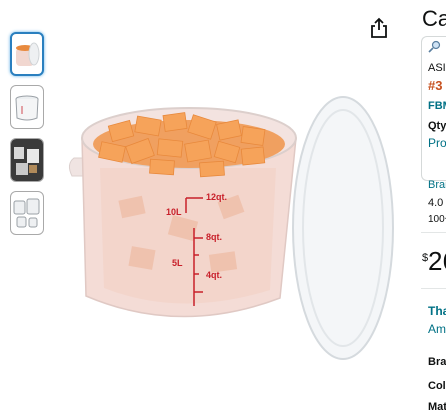  Describe the element at coordinates (435, 48) in the screenshot. I see `magnifier-icon` at that location.